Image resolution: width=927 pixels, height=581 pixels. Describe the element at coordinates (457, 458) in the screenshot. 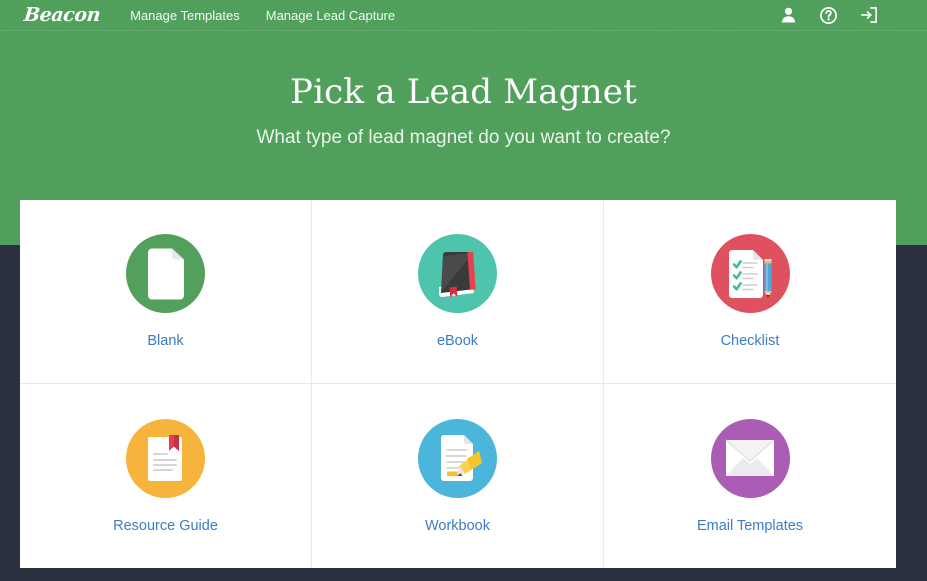

I see `highlighter-icon` at that location.